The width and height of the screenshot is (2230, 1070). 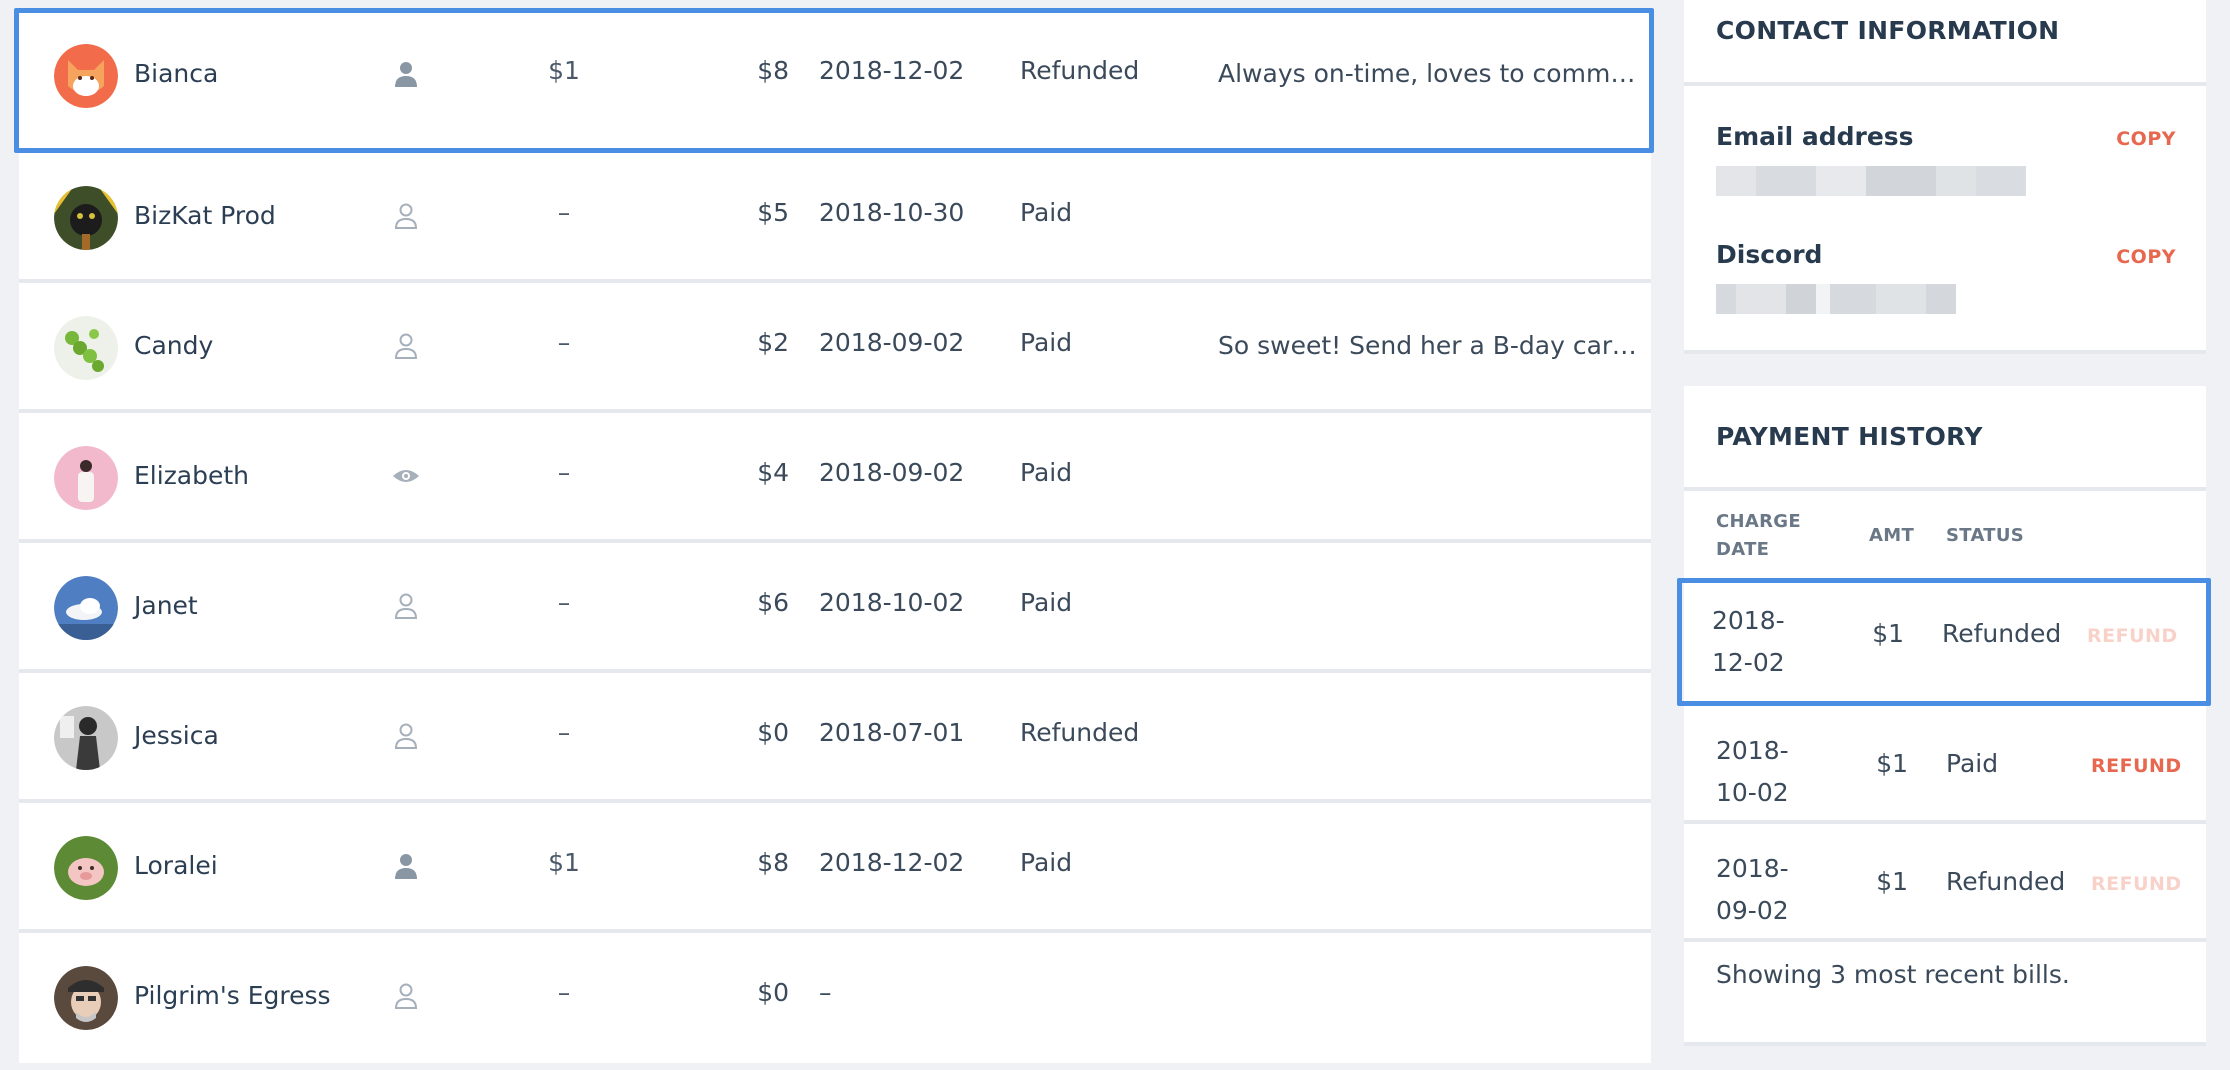 I want to click on bills-footer-note: Showing 3 most recent bills., so click(x=1893, y=974).